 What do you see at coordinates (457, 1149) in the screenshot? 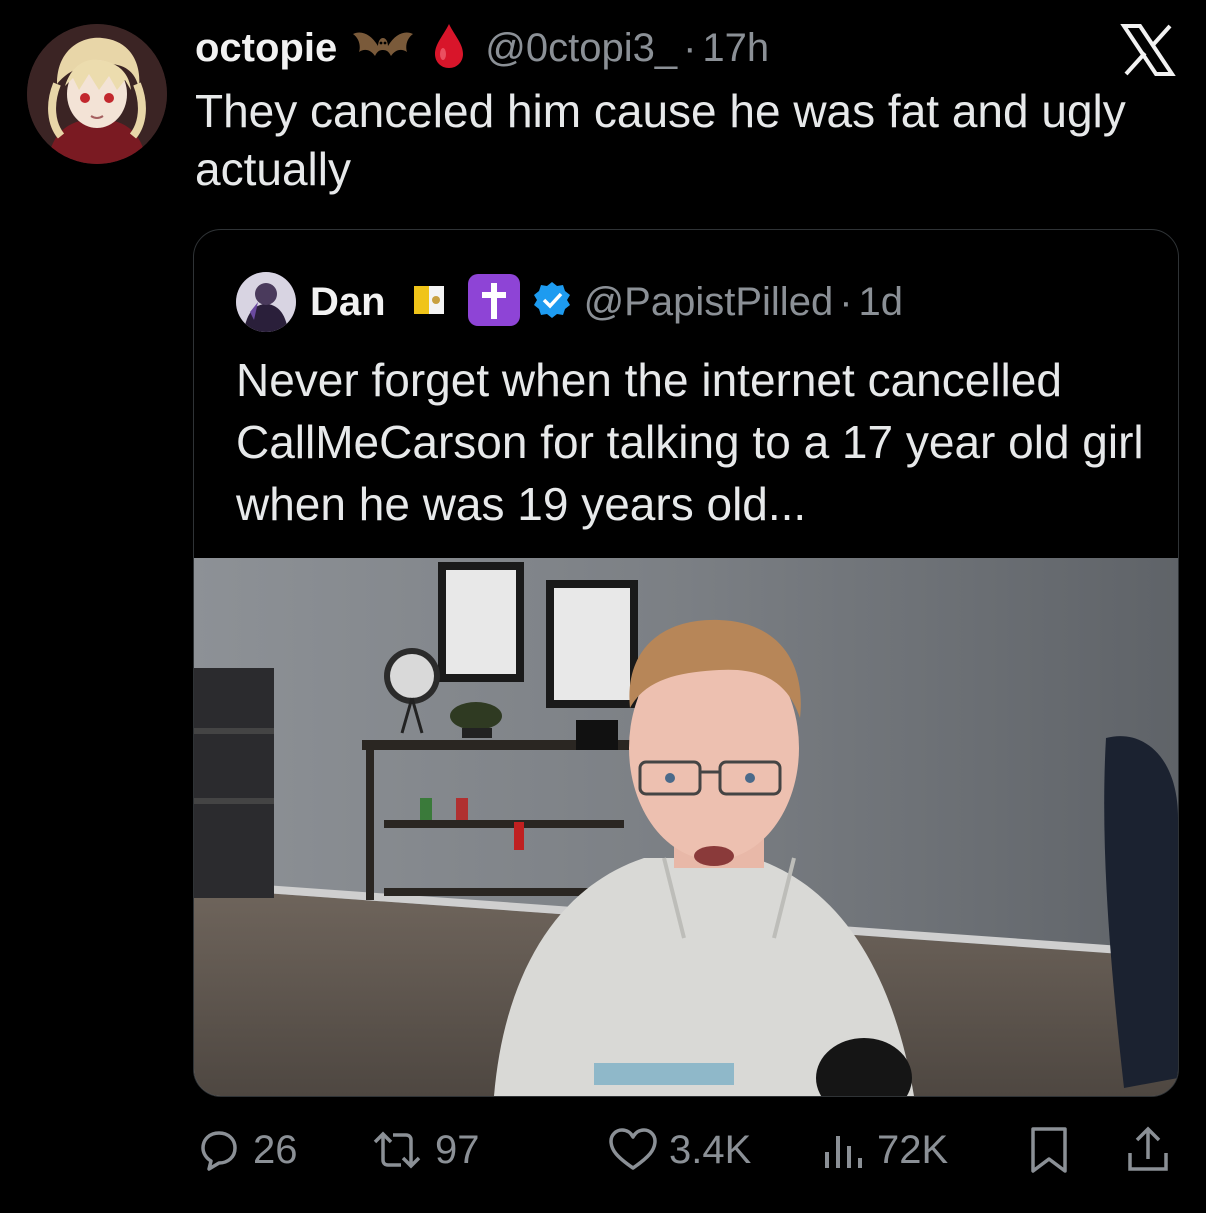
I see `repost-count: 97` at bounding box center [457, 1149].